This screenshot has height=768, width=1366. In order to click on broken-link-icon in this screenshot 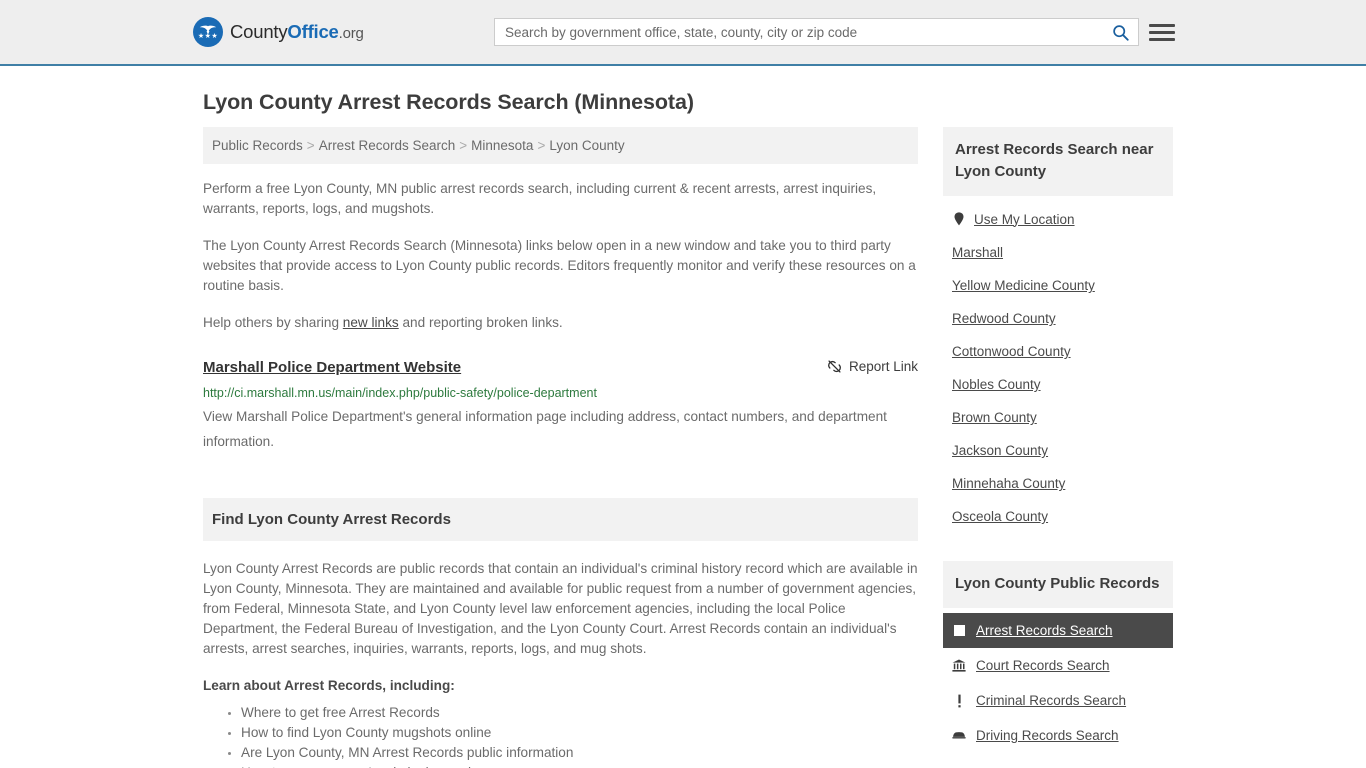, I will do `click(834, 366)`.